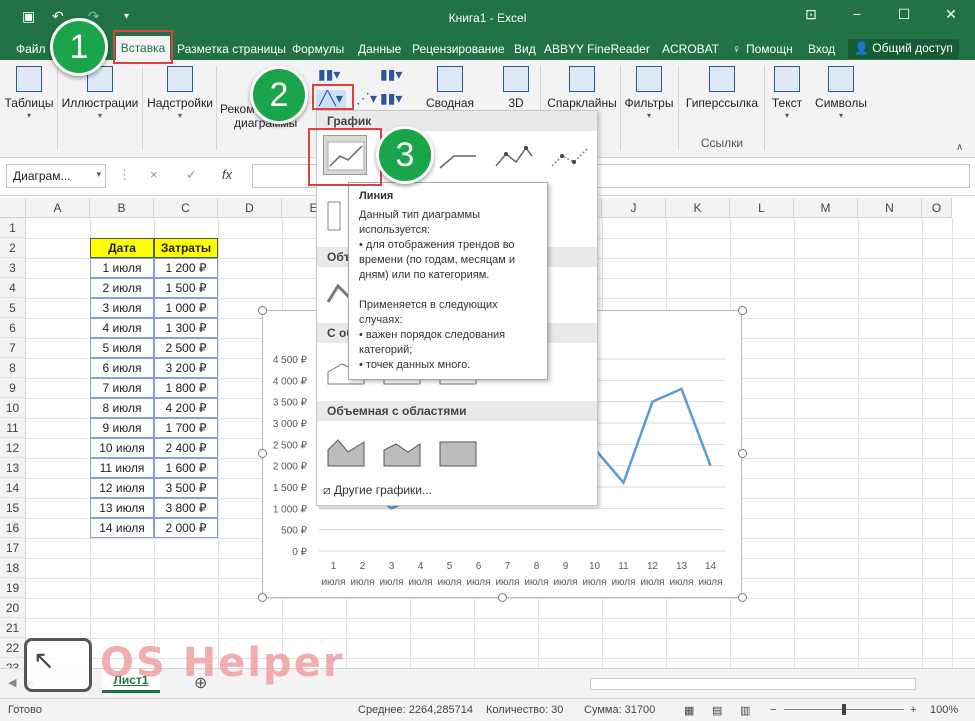 The image size is (975, 721). Describe the element at coordinates (13, 288) in the screenshot. I see `row-header: 4` at that location.